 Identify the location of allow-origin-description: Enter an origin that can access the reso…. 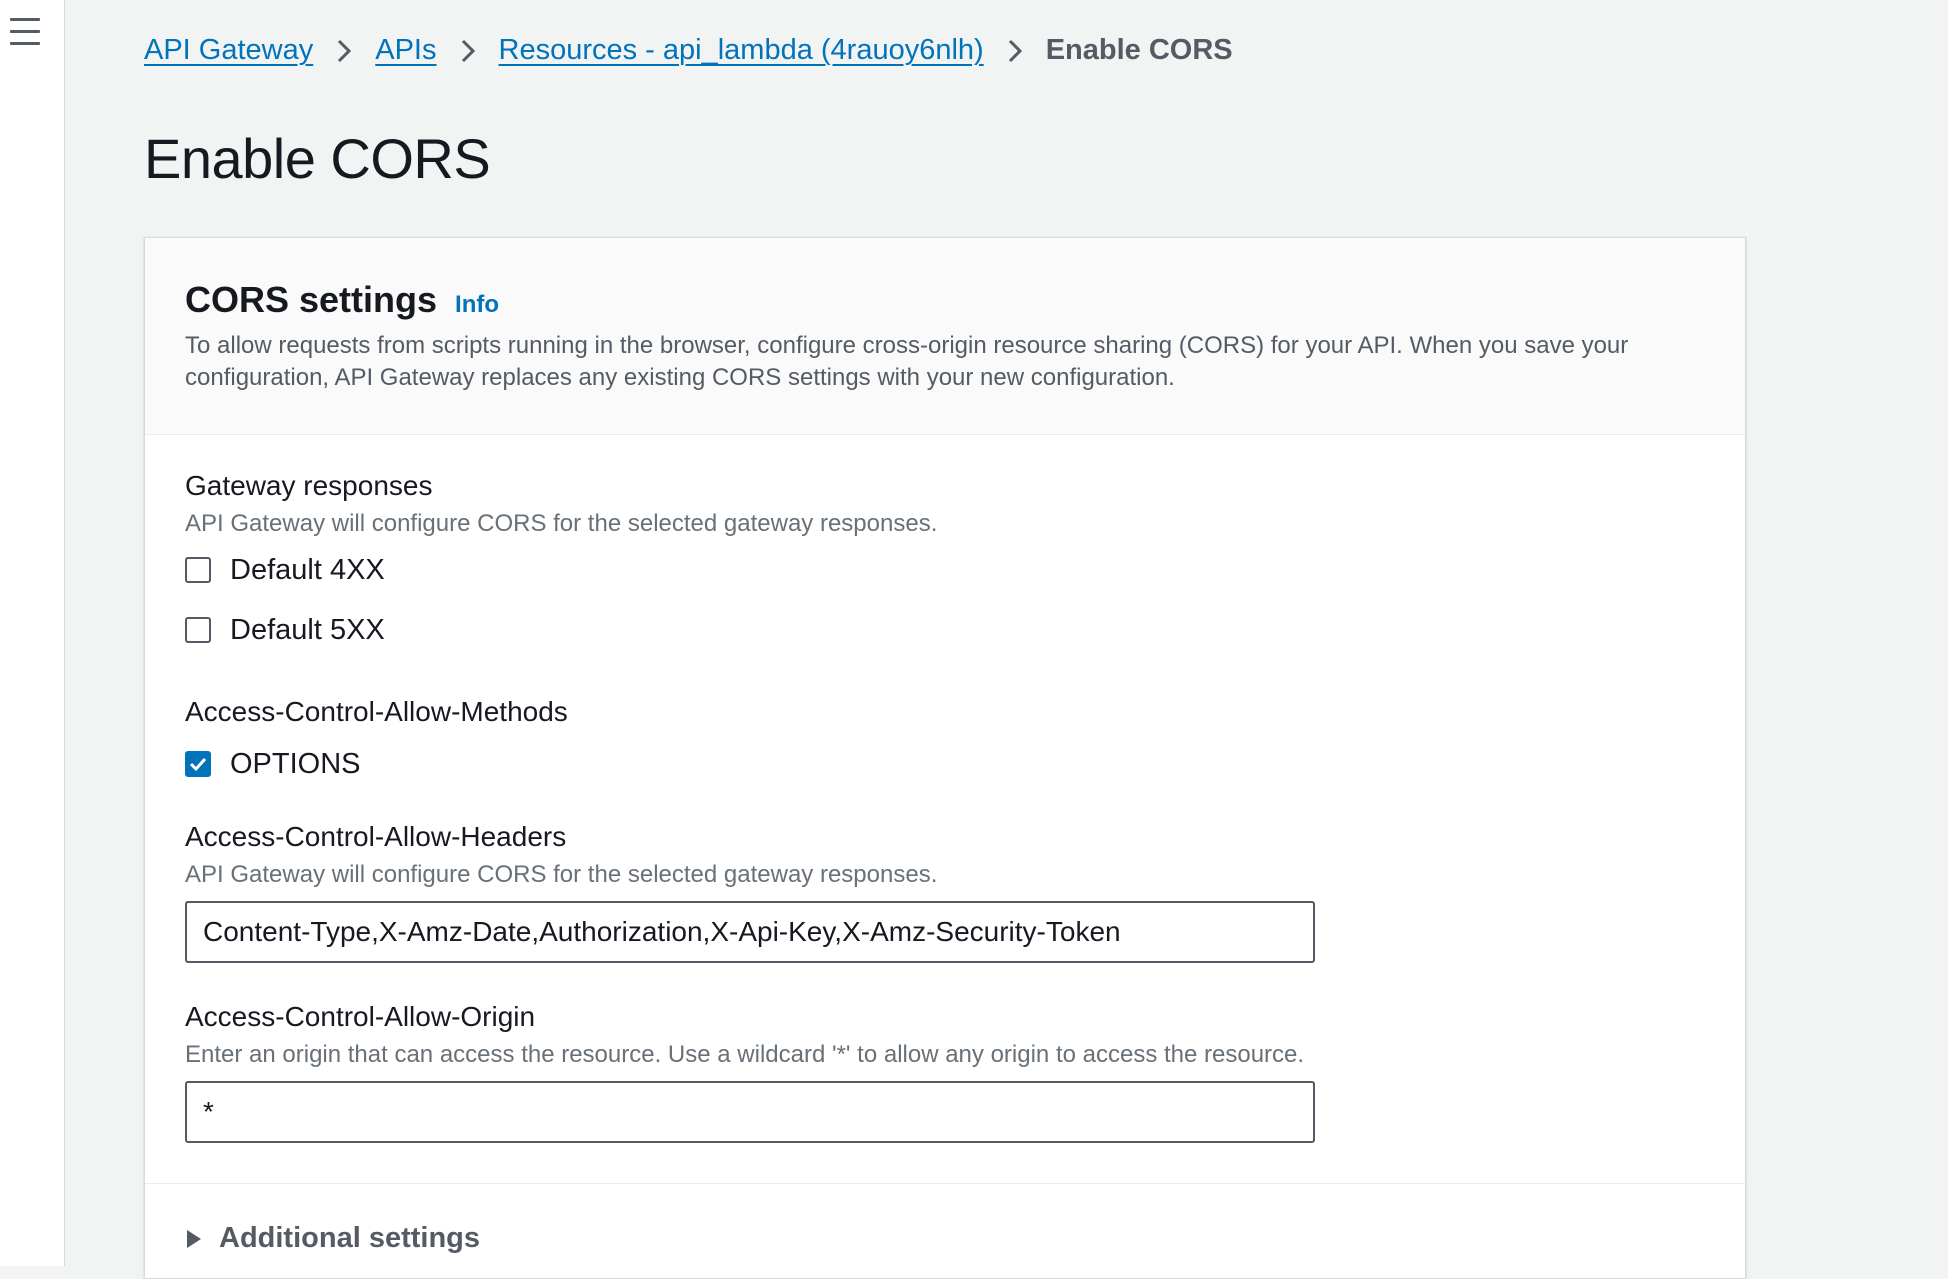
(745, 1054).